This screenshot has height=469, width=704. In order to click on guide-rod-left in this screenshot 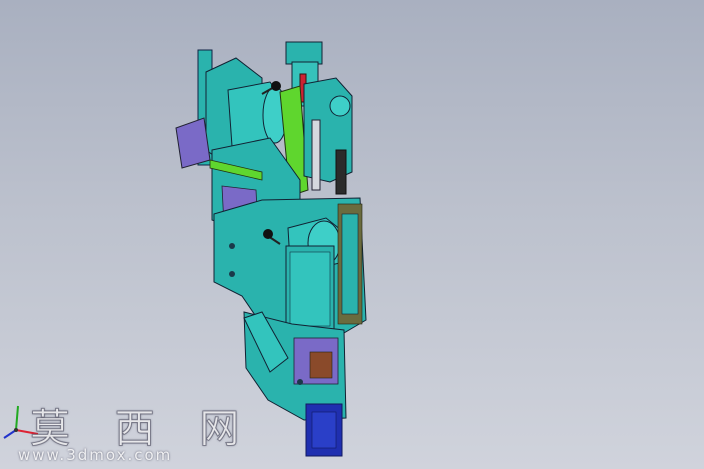, I will do `click(316, 155)`.